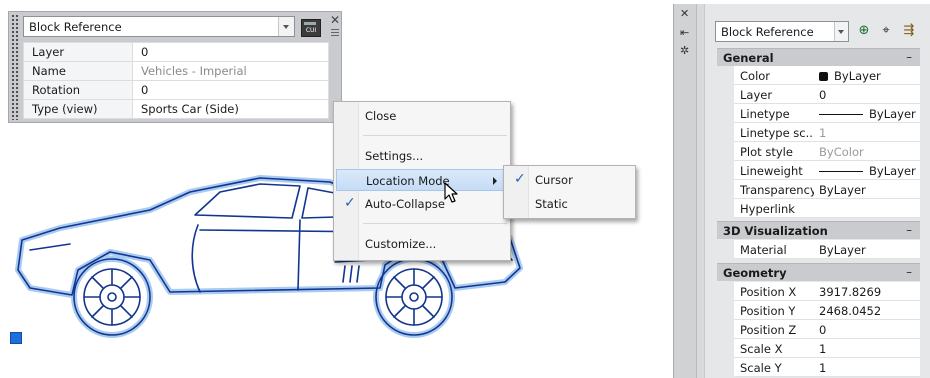  I want to click on menu-item-static: Static, so click(569, 204).